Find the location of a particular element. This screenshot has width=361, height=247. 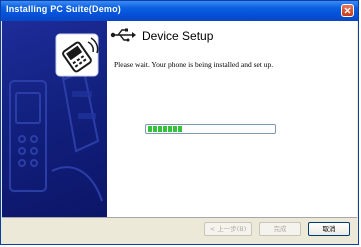

close-icon is located at coordinates (347, 10).